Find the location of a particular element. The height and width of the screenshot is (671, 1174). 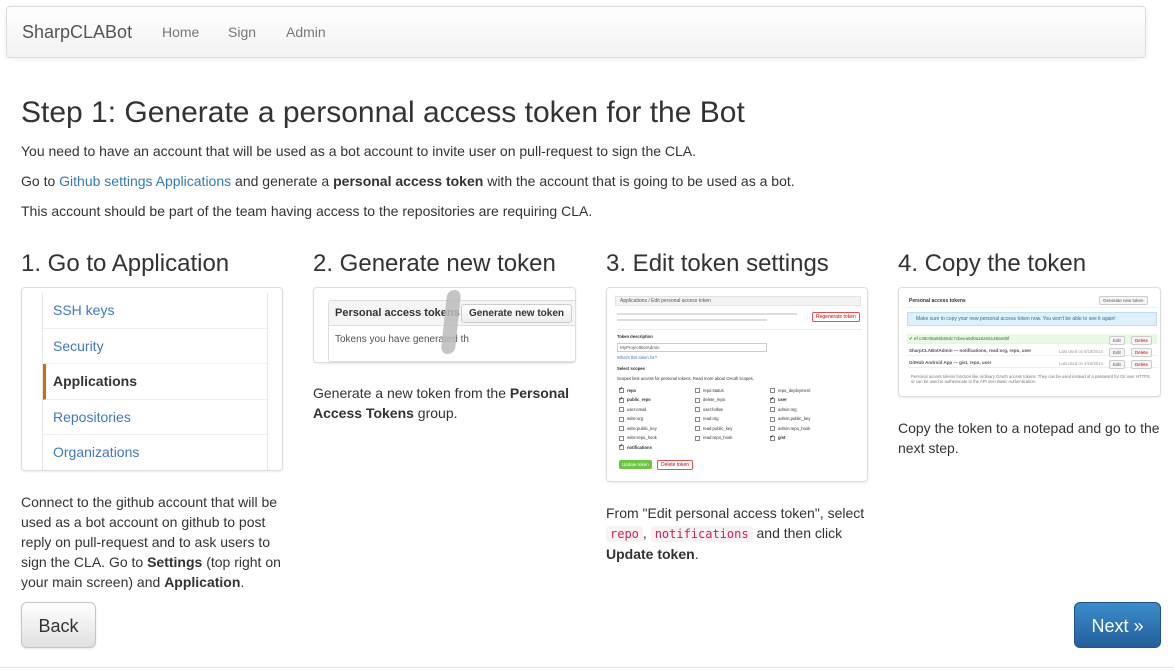

mini-scope-label: read:repo_hook is located at coordinates (718, 437).